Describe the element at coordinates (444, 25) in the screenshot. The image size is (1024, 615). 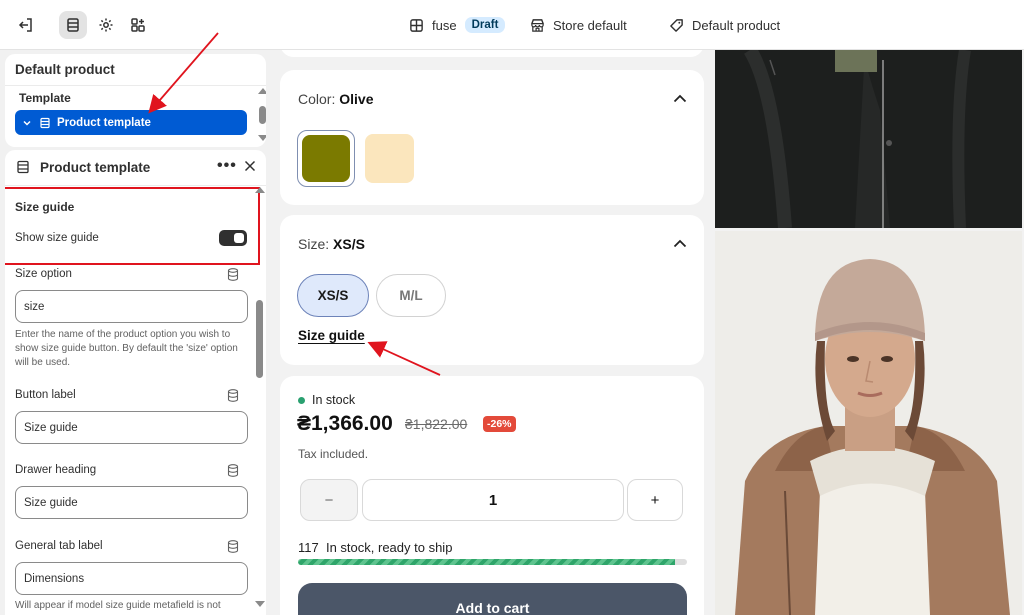
I see `theme-name: fuse` at that location.